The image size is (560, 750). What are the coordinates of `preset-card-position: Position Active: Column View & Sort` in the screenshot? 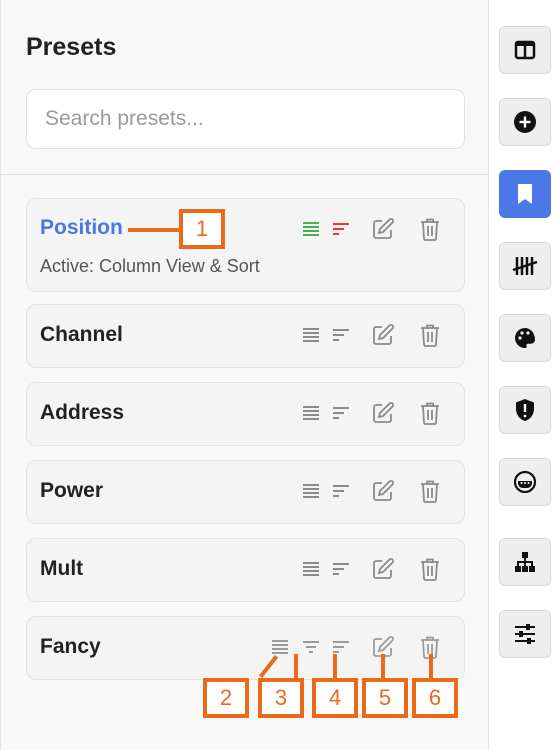 It's located at (245, 245).